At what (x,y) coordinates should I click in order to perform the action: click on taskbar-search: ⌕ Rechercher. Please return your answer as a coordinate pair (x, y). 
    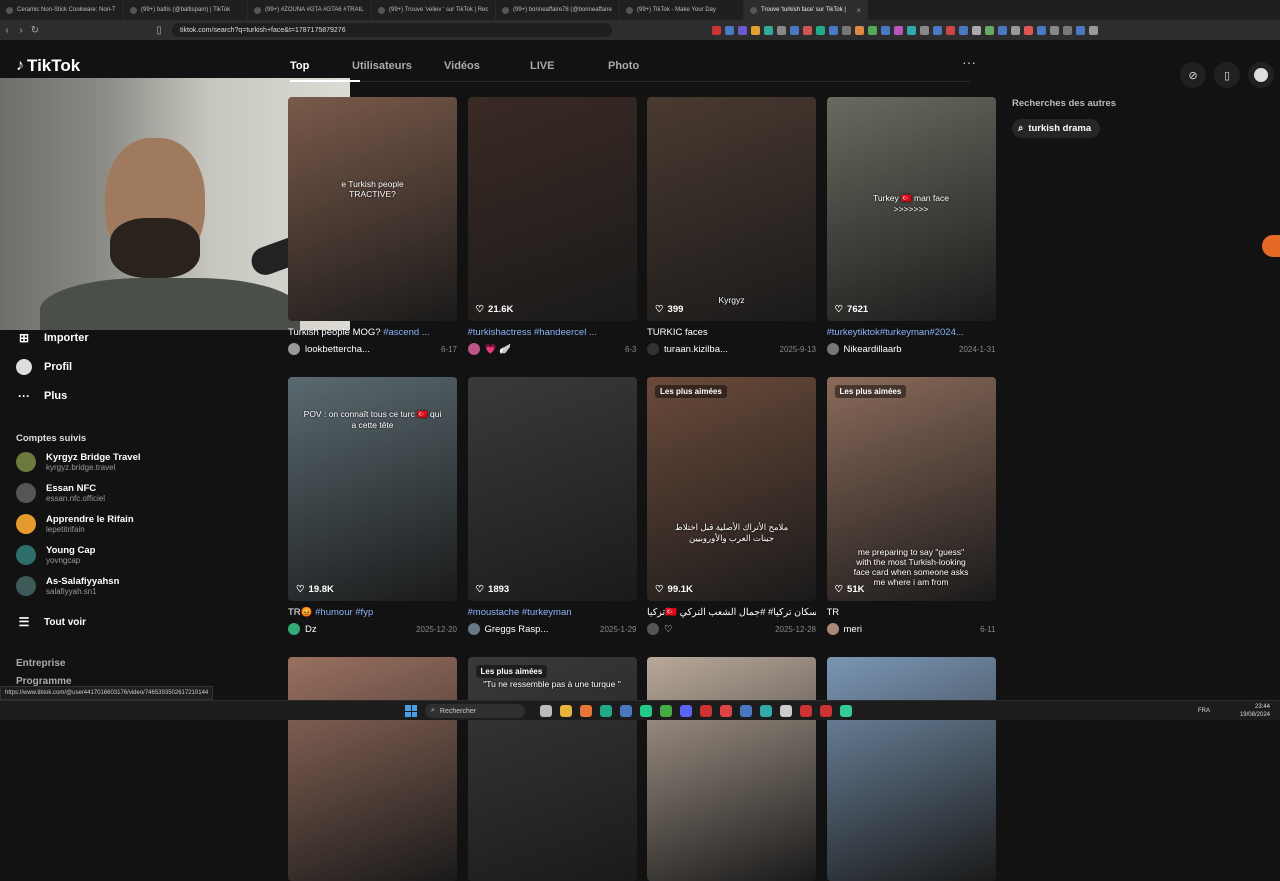
    Looking at the image, I should click on (475, 711).